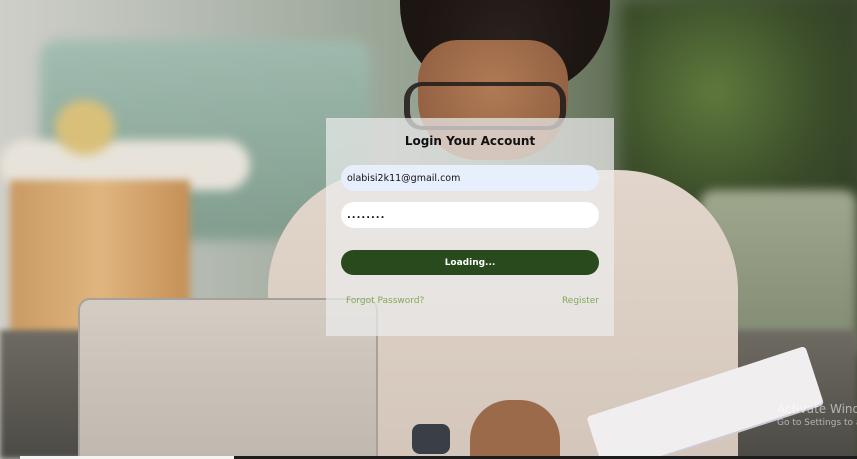  I want to click on email-field: olabisi2k11@gmail.com, so click(470, 178).